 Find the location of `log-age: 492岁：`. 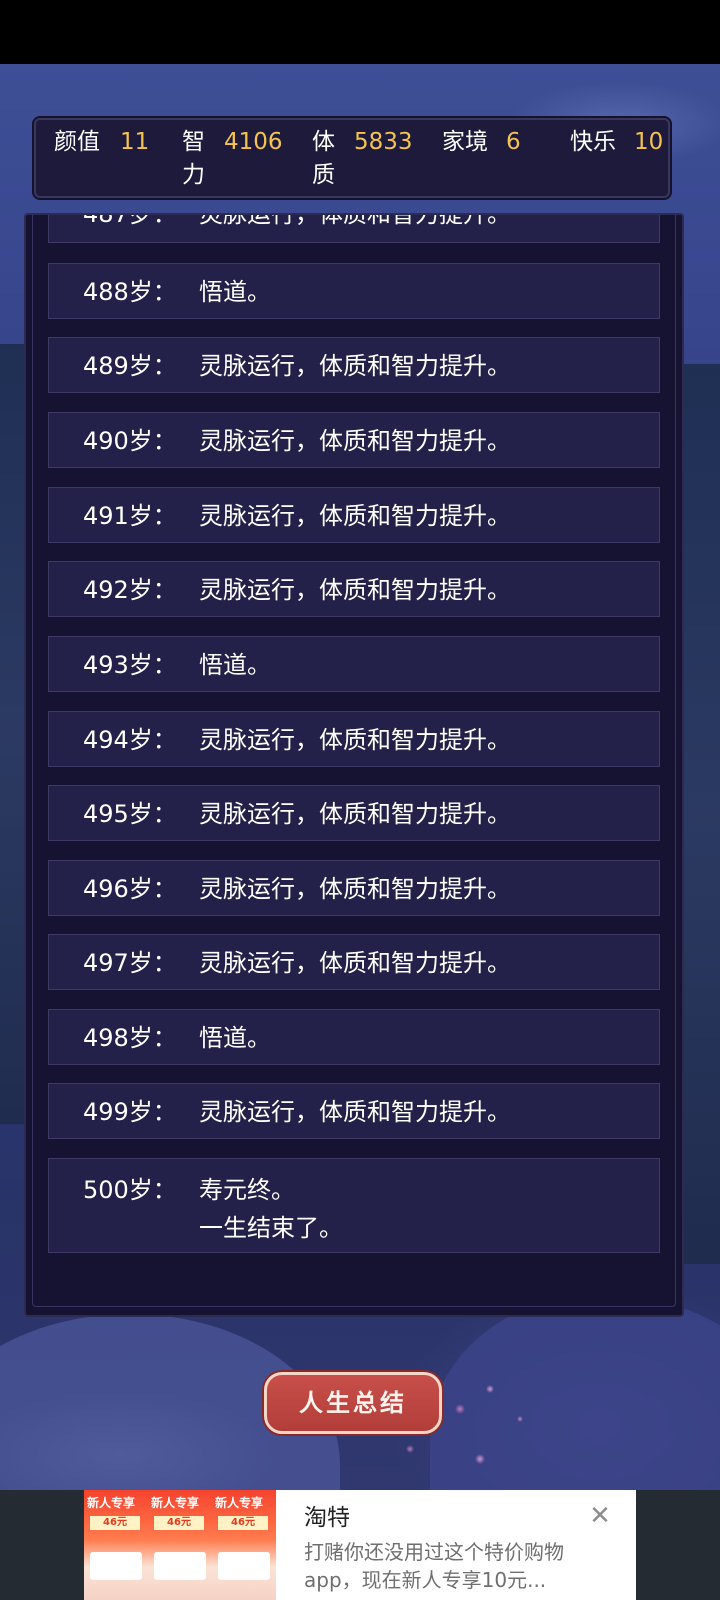

log-age: 492岁： is located at coordinates (130, 590).